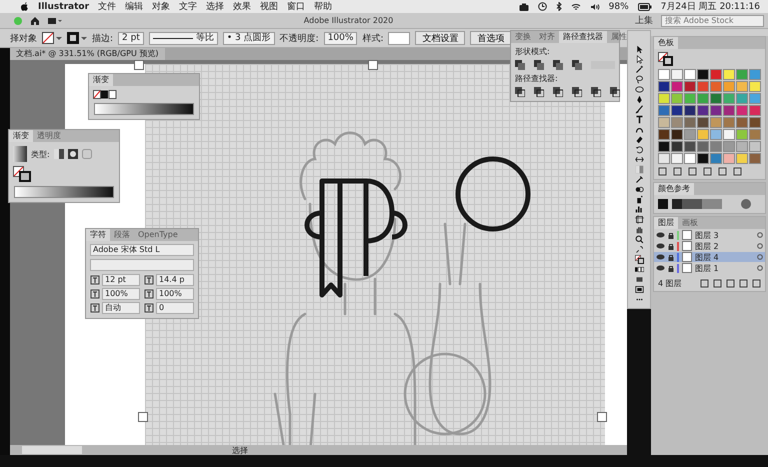  Describe the element at coordinates (645, 6) in the screenshot. I see `battery-icon` at that location.